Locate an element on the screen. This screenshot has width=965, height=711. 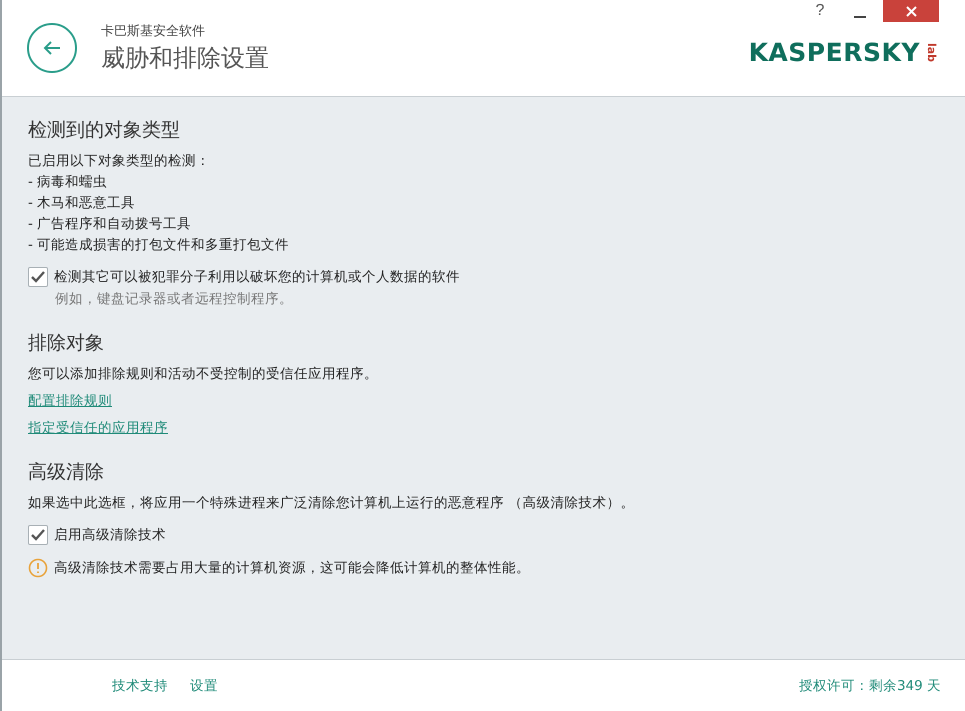
link: 指定受信任的应用程序 is located at coordinates (98, 428).